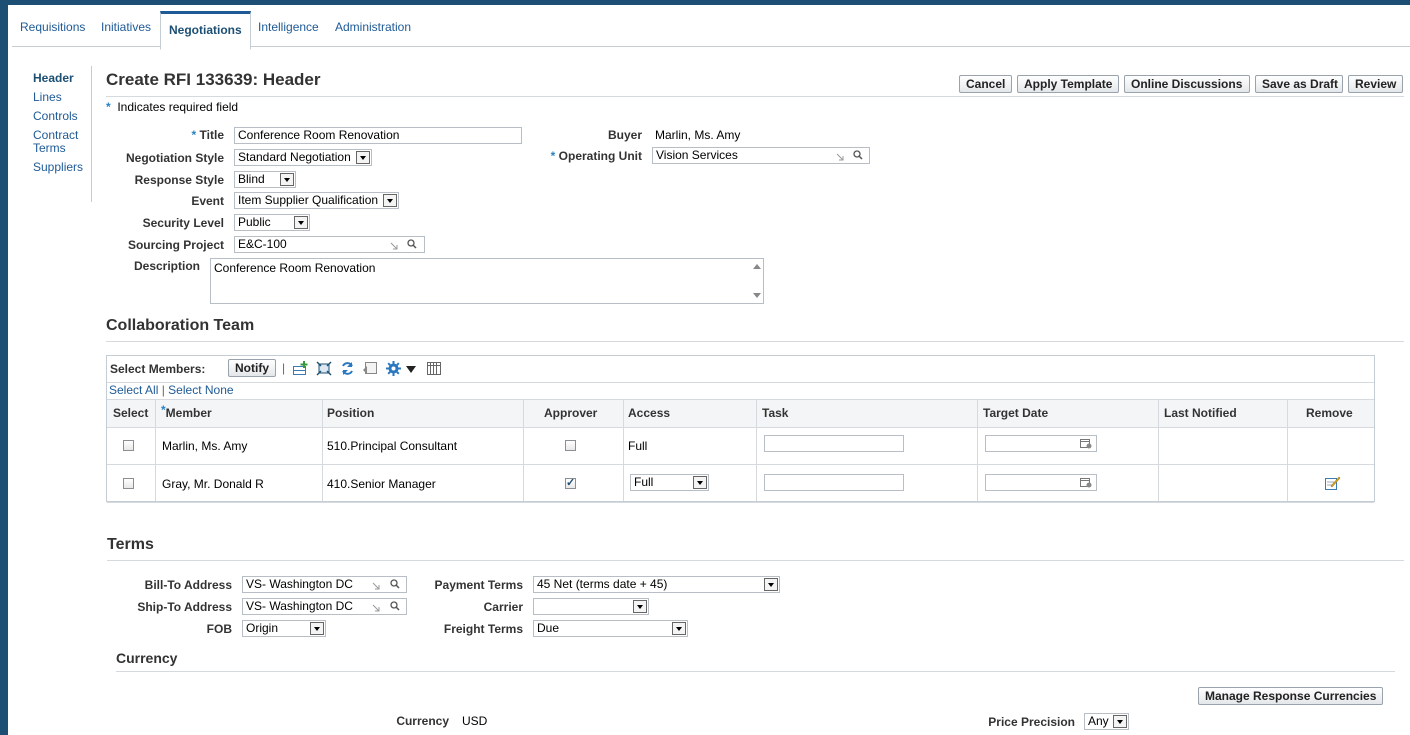 The width and height of the screenshot is (1410, 735). Describe the element at coordinates (213, 79) in the screenshot. I see `page-title: Create RFI 133639: Header` at that location.